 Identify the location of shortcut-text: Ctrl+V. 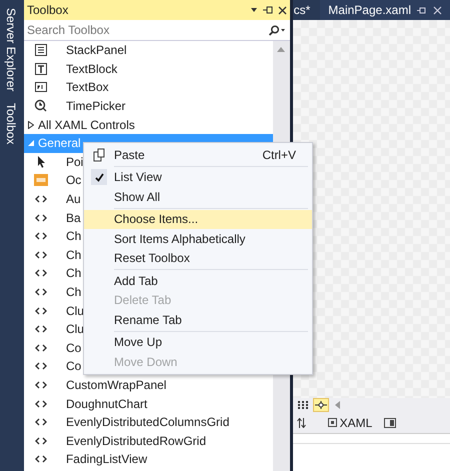
(279, 155).